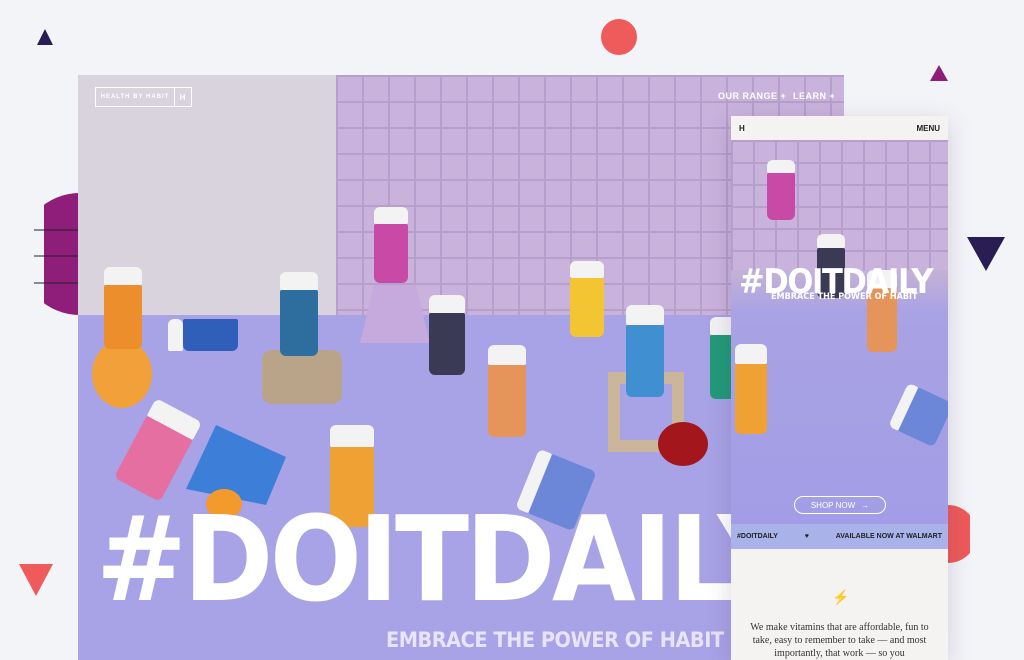  I want to click on promo-band: #DOITDAILY ♥ AVAILABLE NOW AT WALMART, so click(839, 536).